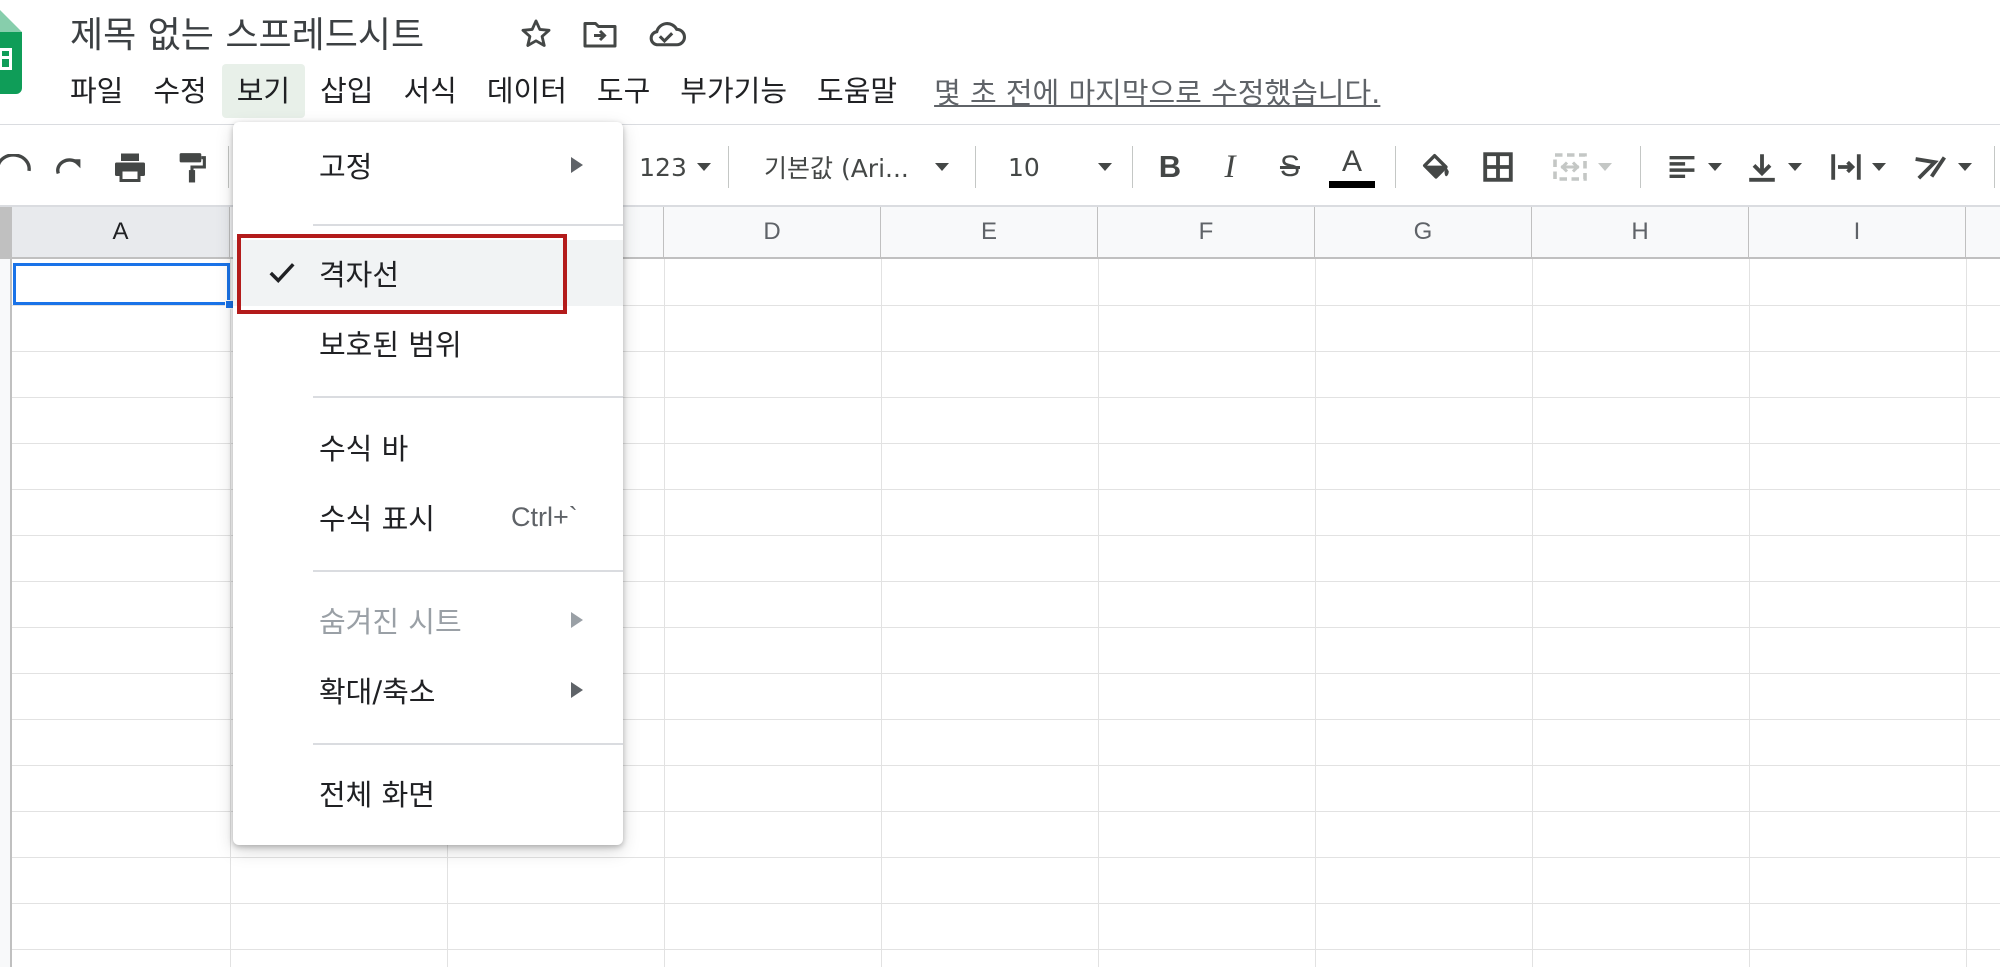 This screenshot has height=967, width=2000. Describe the element at coordinates (123, 286) in the screenshot. I see `active-cell-a1` at that location.